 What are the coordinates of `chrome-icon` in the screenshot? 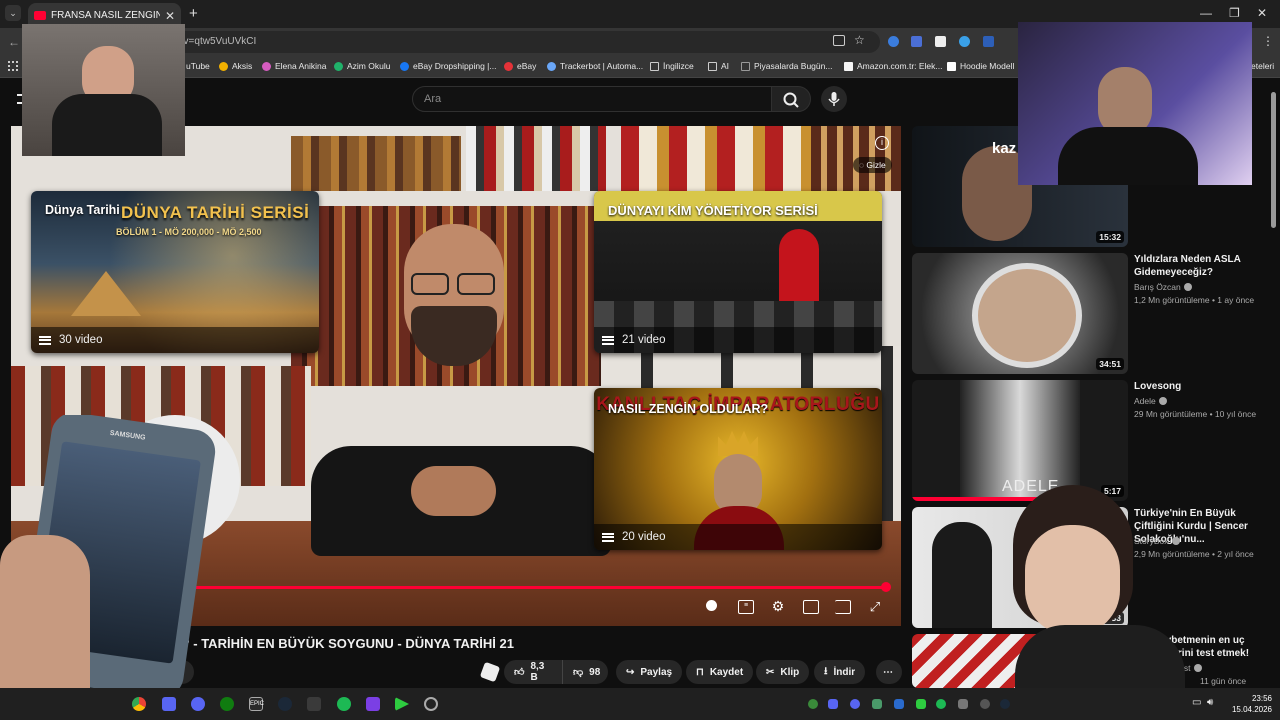 It's located at (139, 704).